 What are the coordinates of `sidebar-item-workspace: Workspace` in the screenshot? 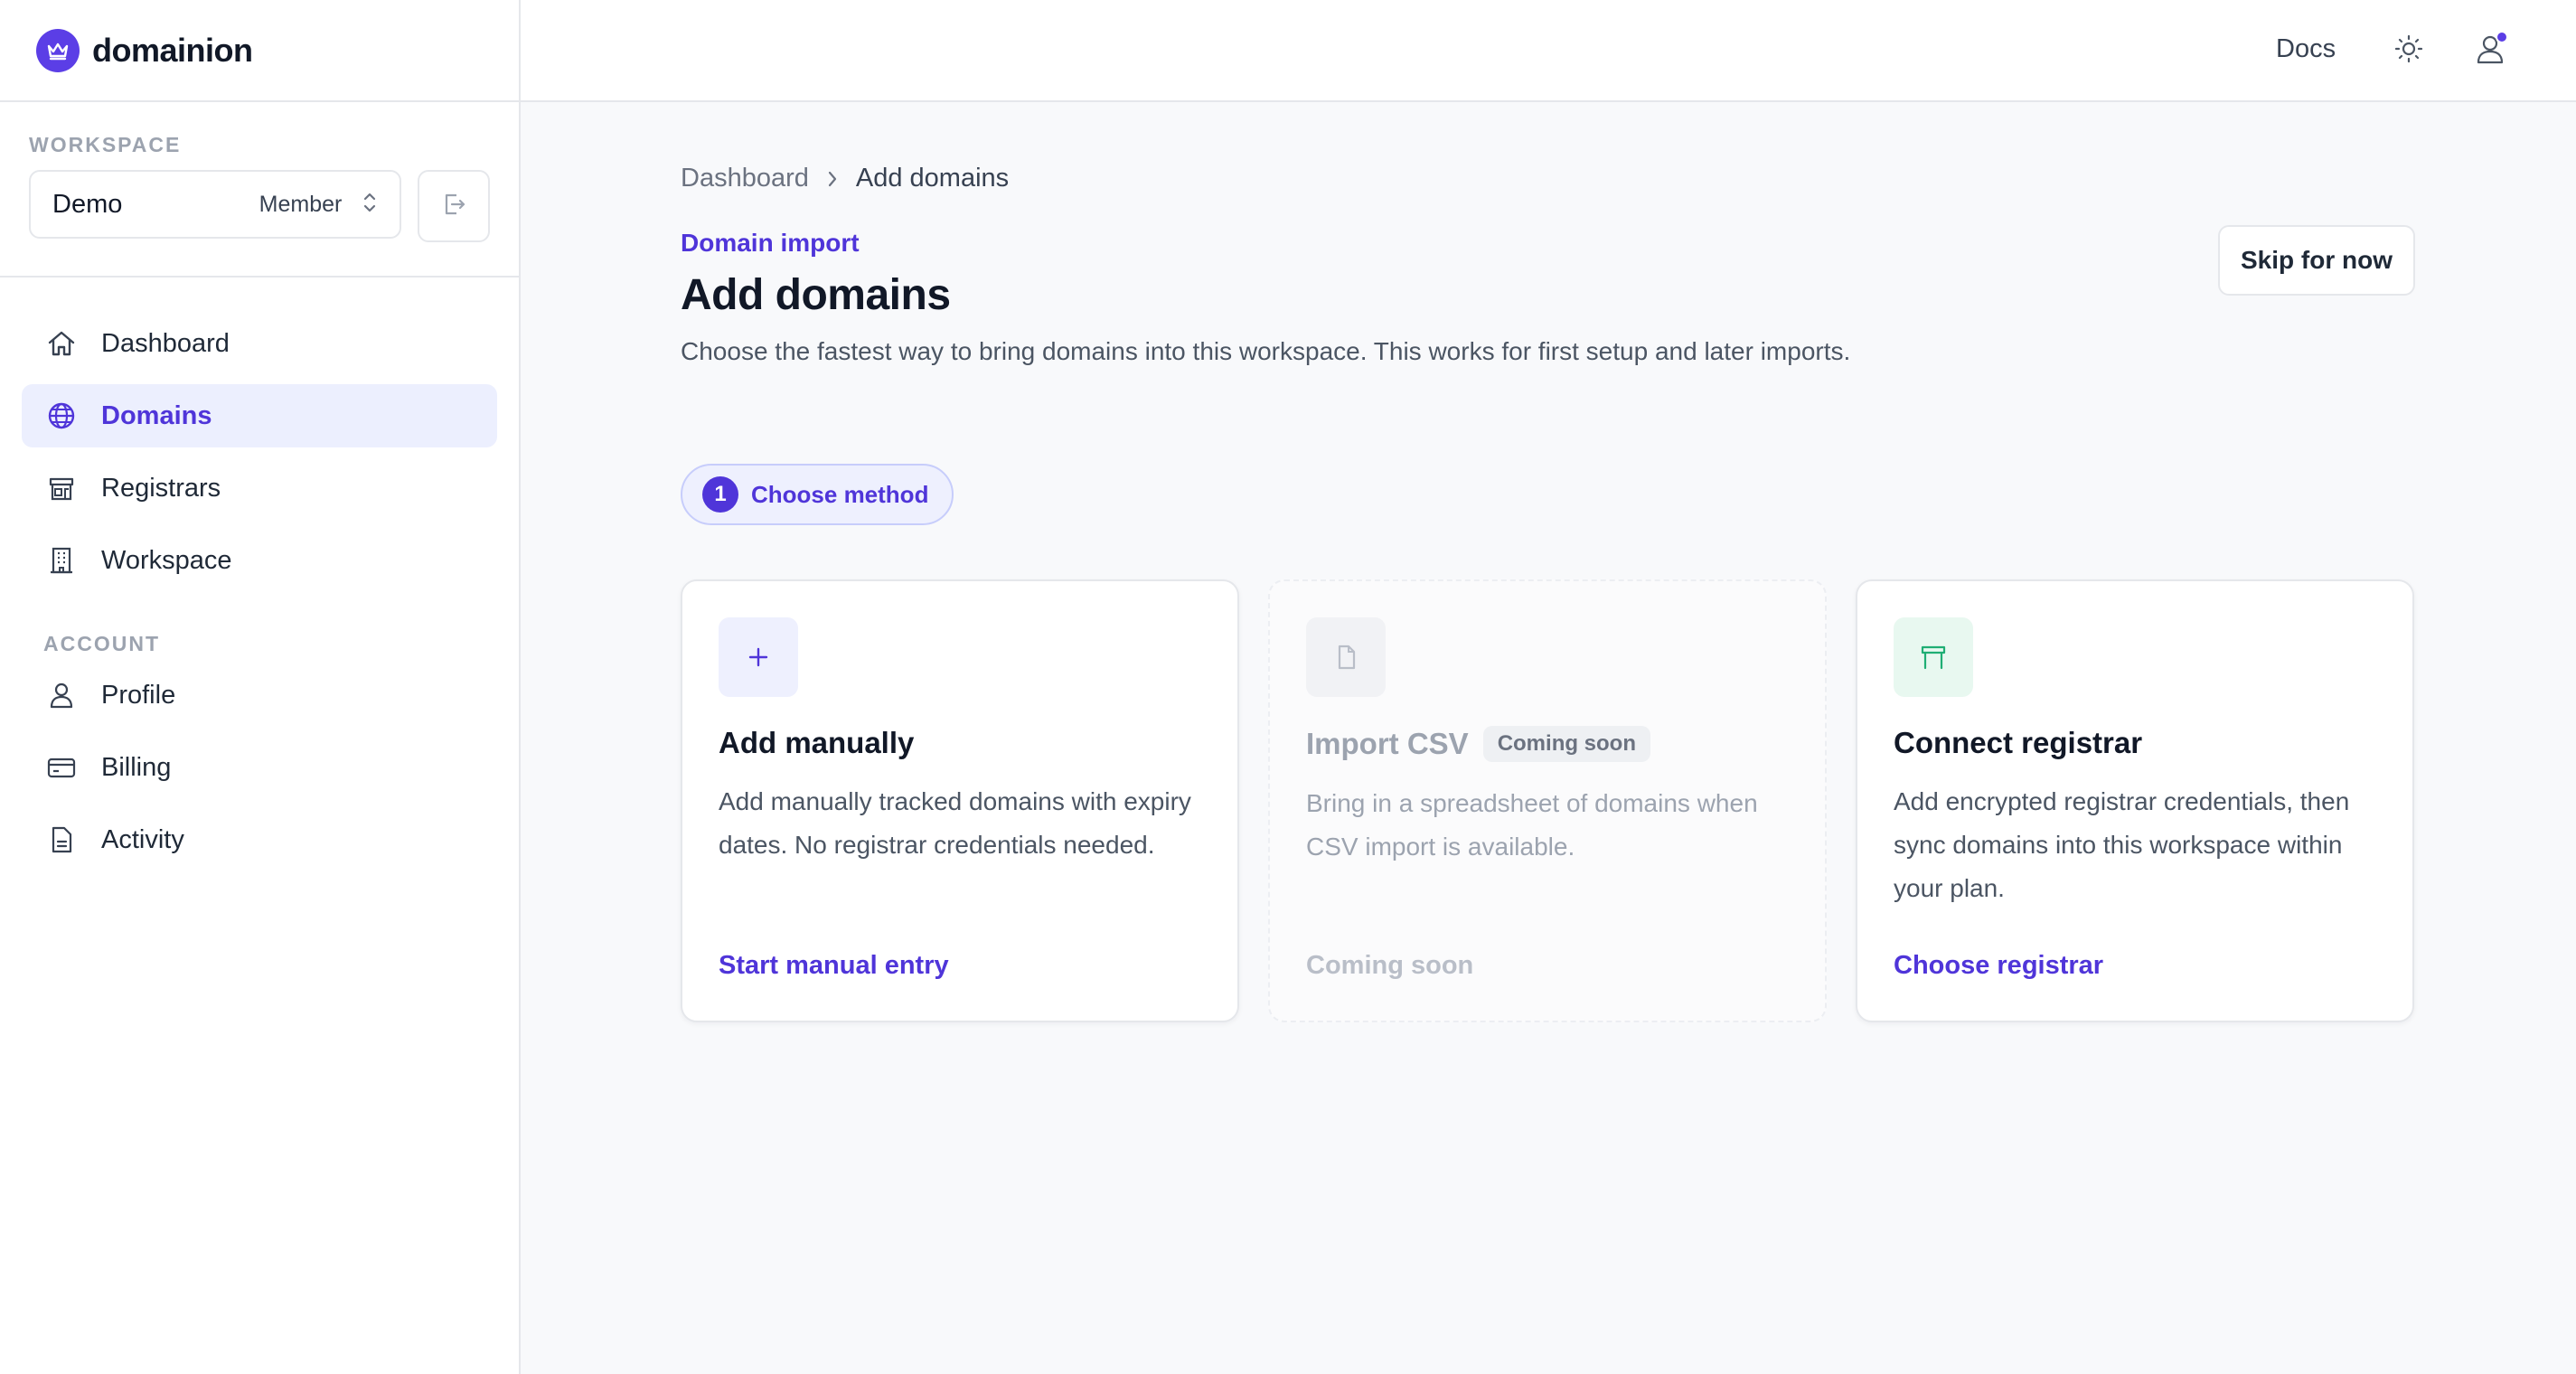 It's located at (259, 560).